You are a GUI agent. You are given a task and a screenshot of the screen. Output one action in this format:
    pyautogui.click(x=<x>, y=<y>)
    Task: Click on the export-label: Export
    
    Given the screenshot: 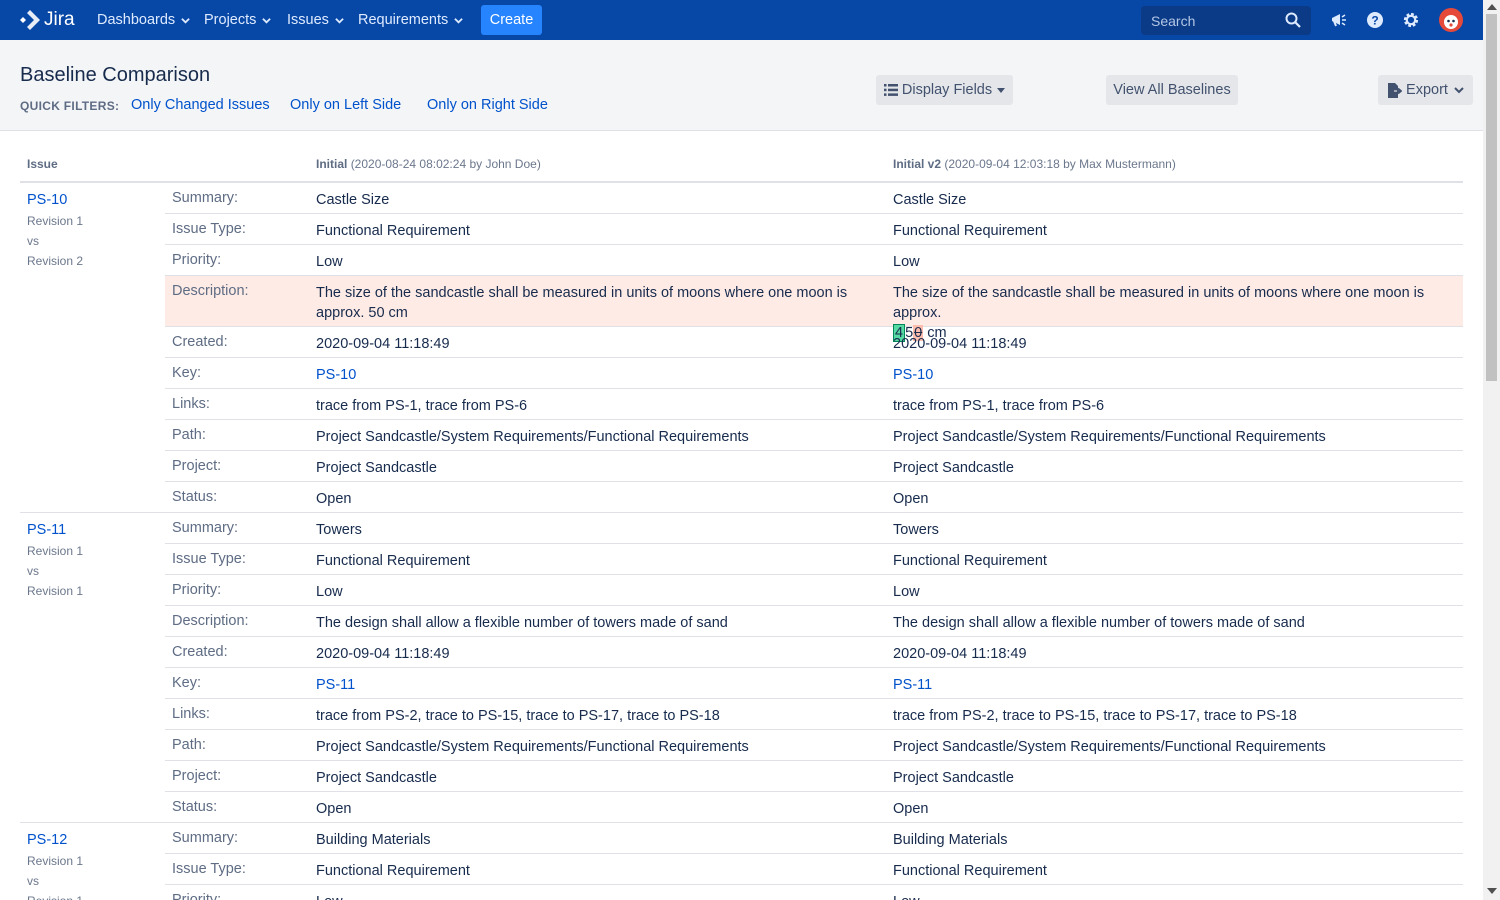 What is the action you would take?
    pyautogui.click(x=1427, y=90)
    